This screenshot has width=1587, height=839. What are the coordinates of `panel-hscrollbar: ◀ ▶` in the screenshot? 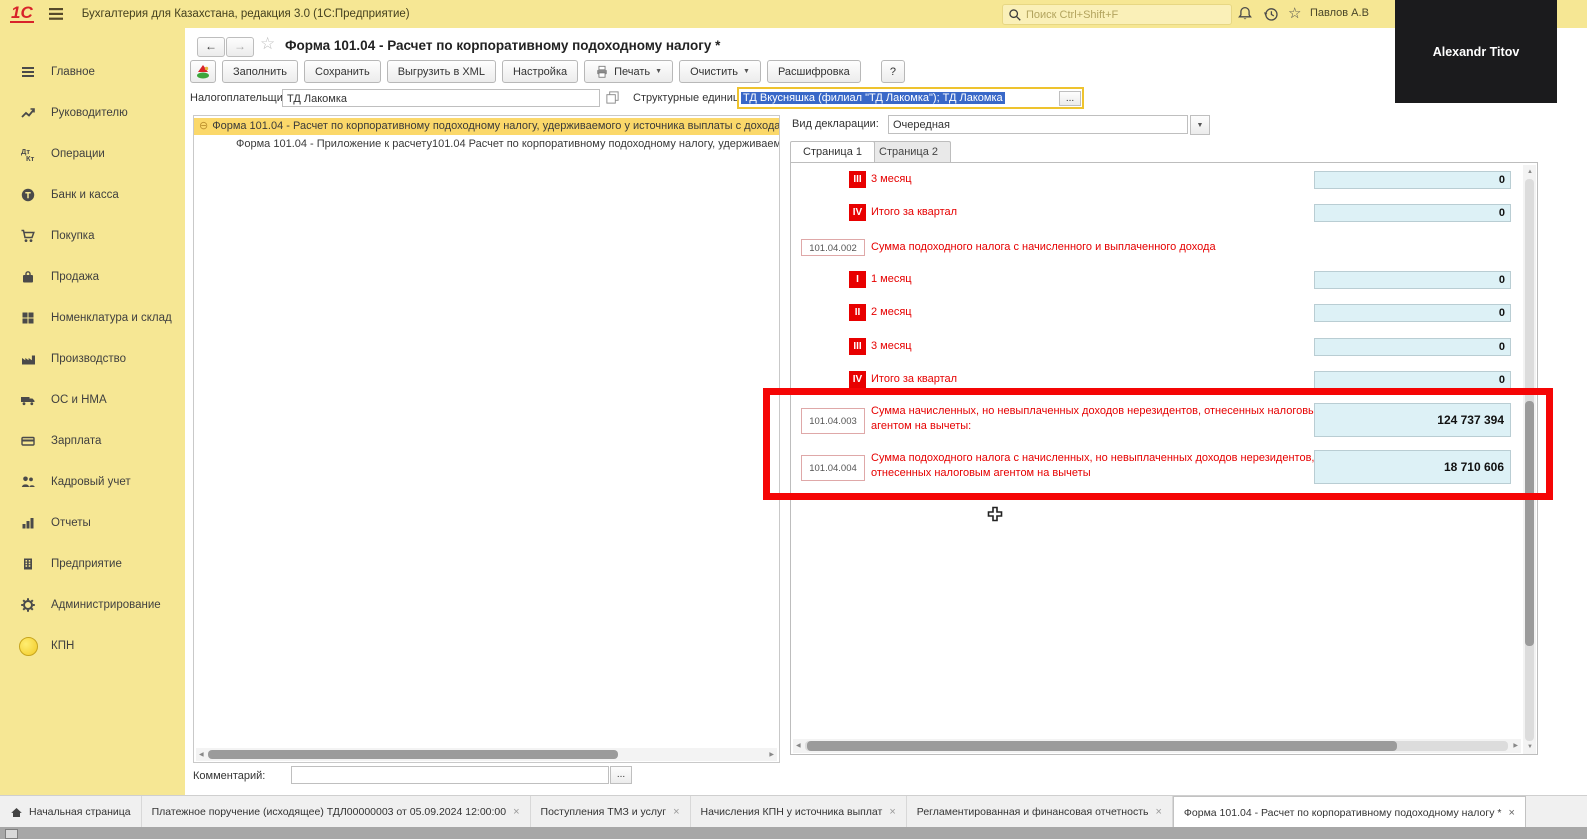 It's located at (1157, 746).